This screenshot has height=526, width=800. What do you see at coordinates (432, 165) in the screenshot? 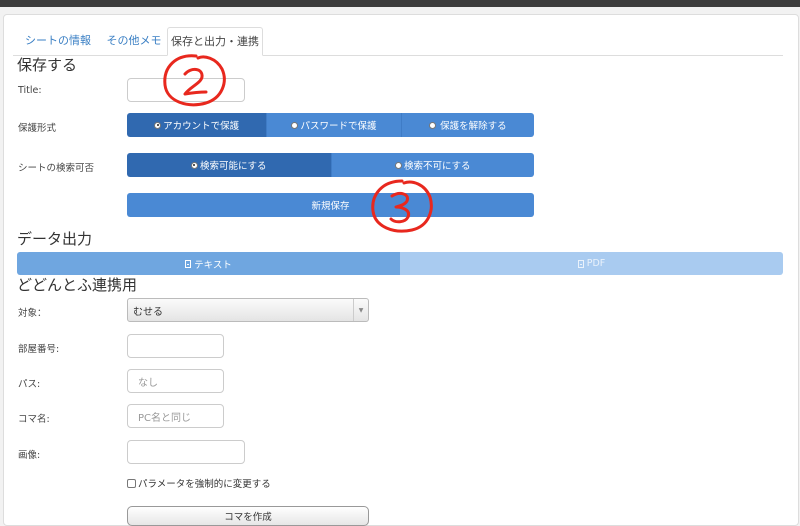
I see `search-option-disabled: 検索不可にする` at bounding box center [432, 165].